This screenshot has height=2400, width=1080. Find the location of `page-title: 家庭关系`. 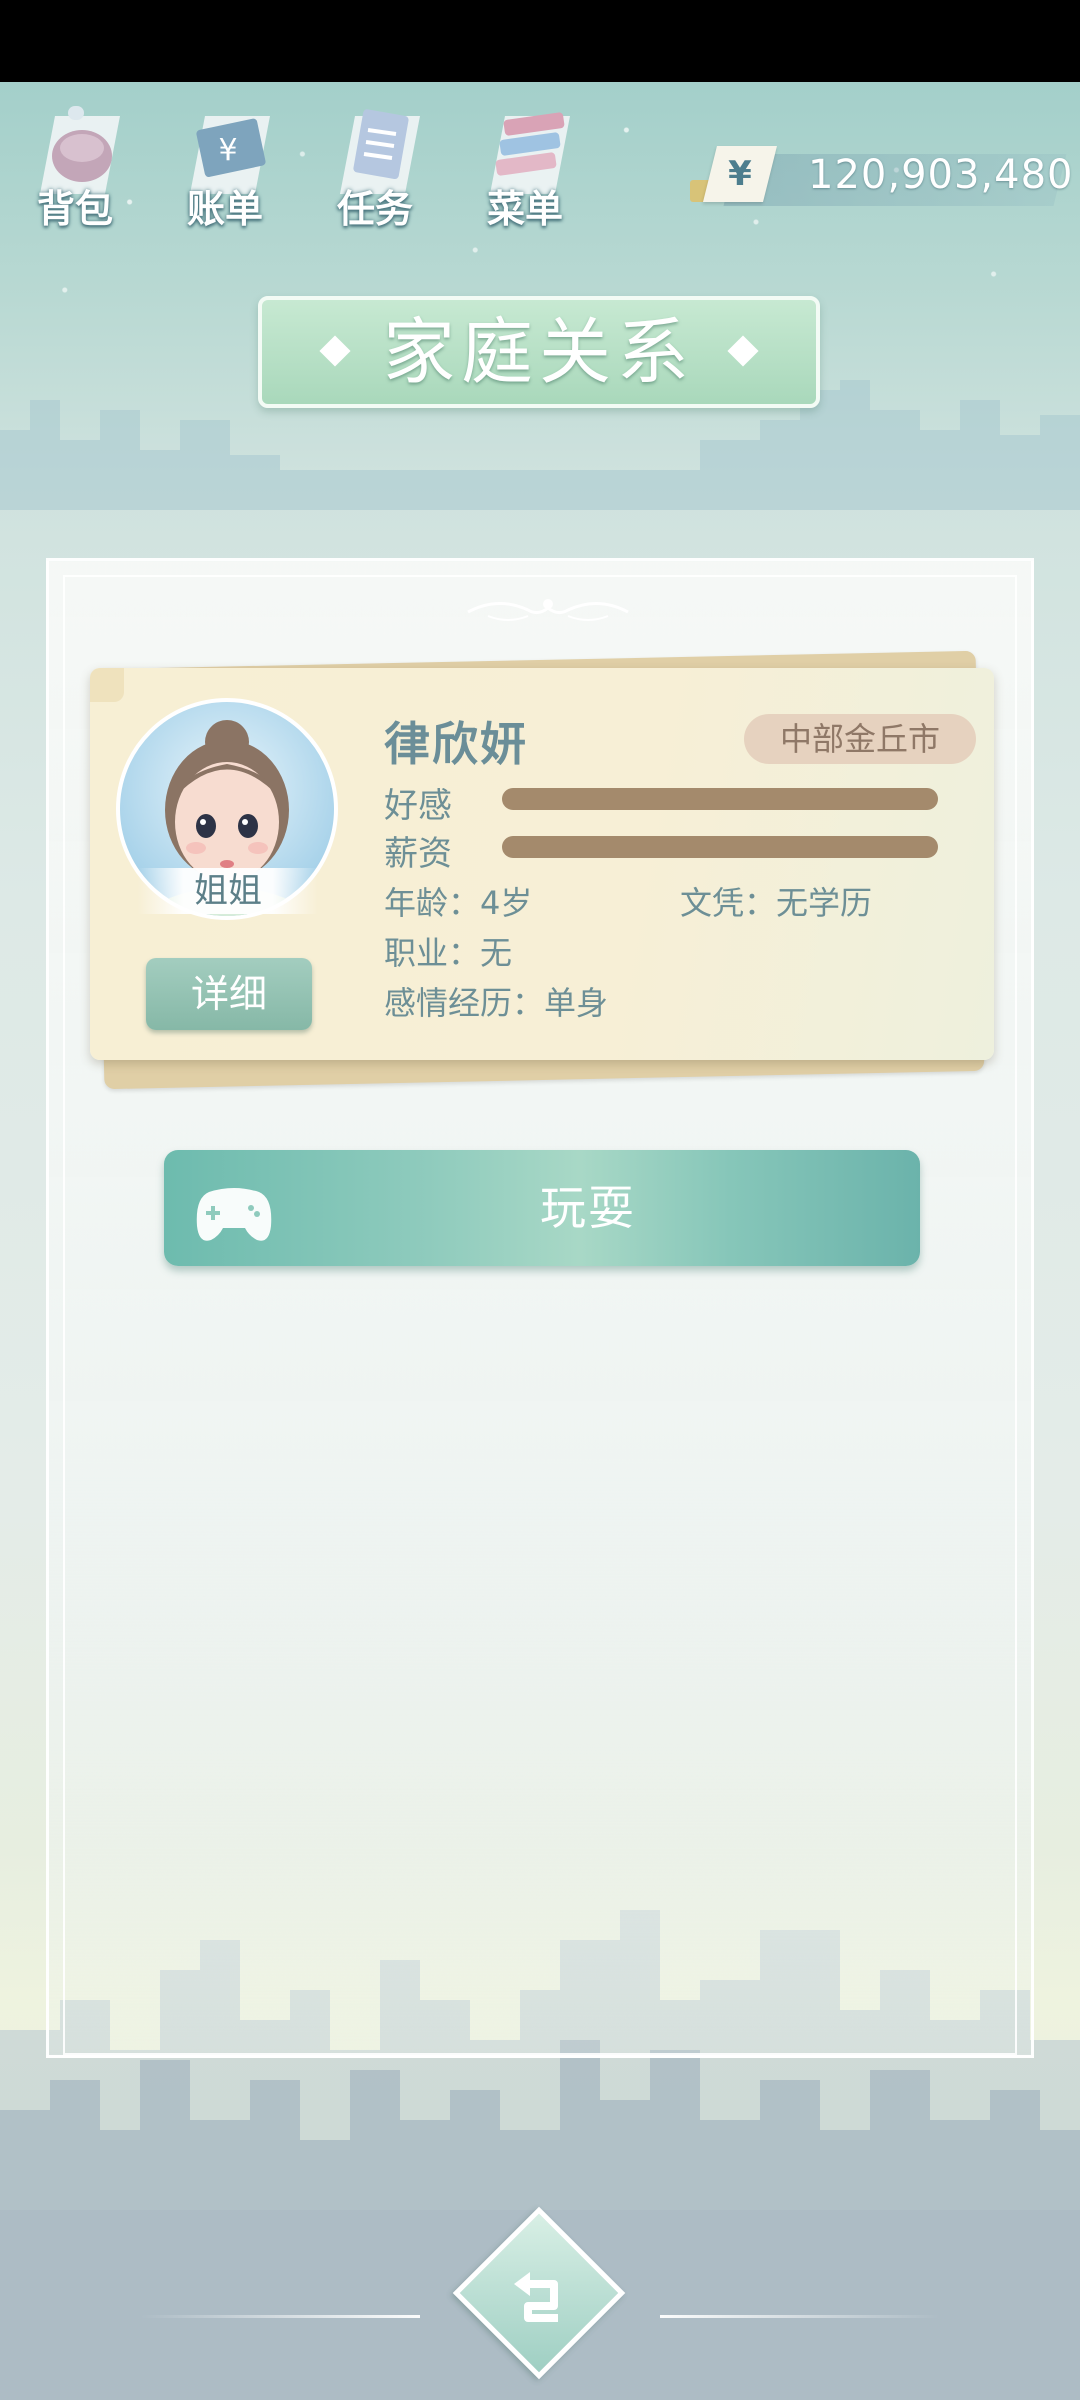

page-title: 家庭关系 is located at coordinates (538, 352).